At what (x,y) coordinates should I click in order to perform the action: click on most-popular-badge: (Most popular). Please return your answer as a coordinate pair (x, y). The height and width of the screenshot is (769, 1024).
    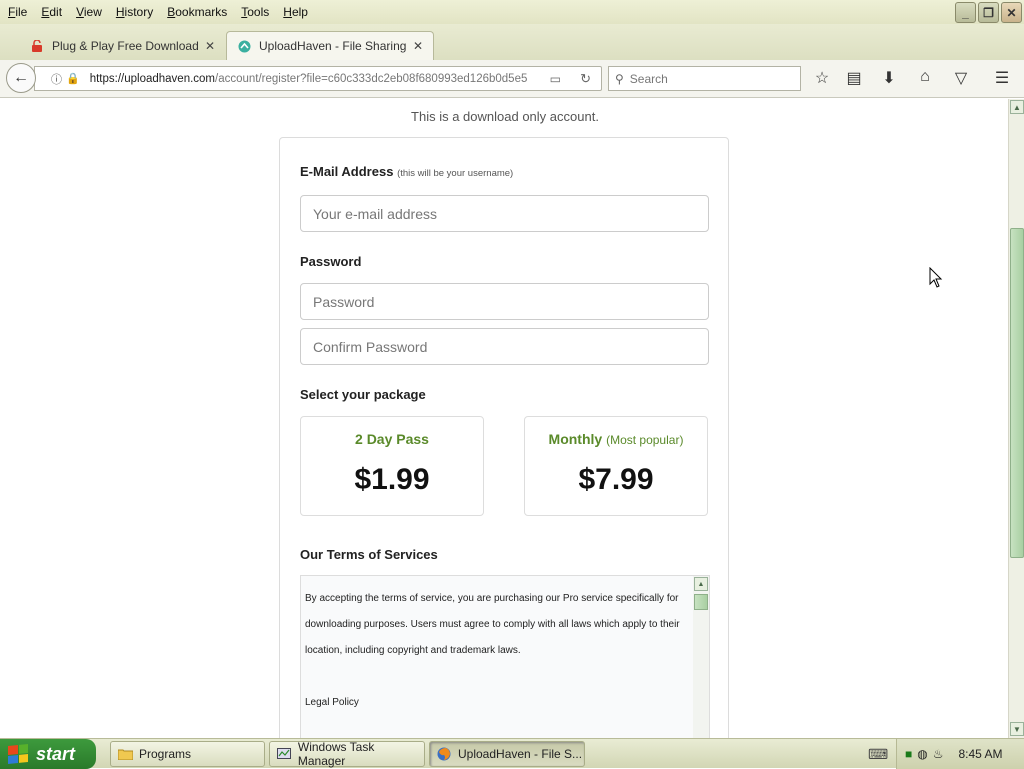
    Looking at the image, I should click on (645, 440).